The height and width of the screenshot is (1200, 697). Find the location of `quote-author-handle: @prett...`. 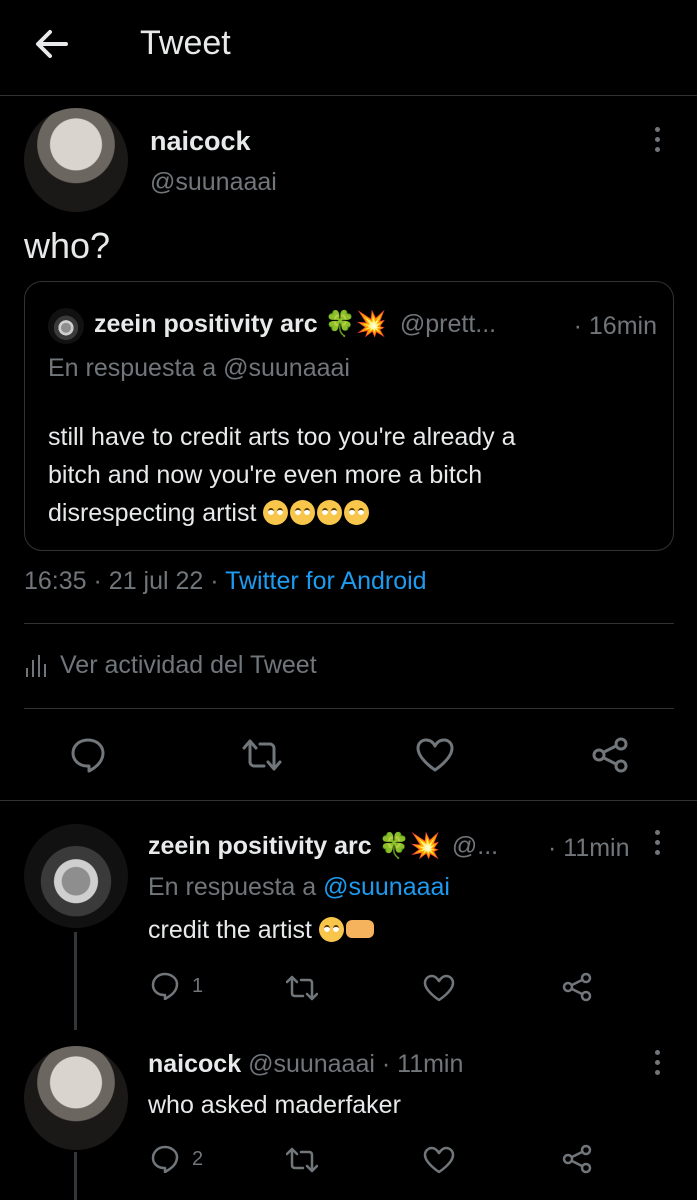

quote-author-handle: @prett... is located at coordinates (448, 324).